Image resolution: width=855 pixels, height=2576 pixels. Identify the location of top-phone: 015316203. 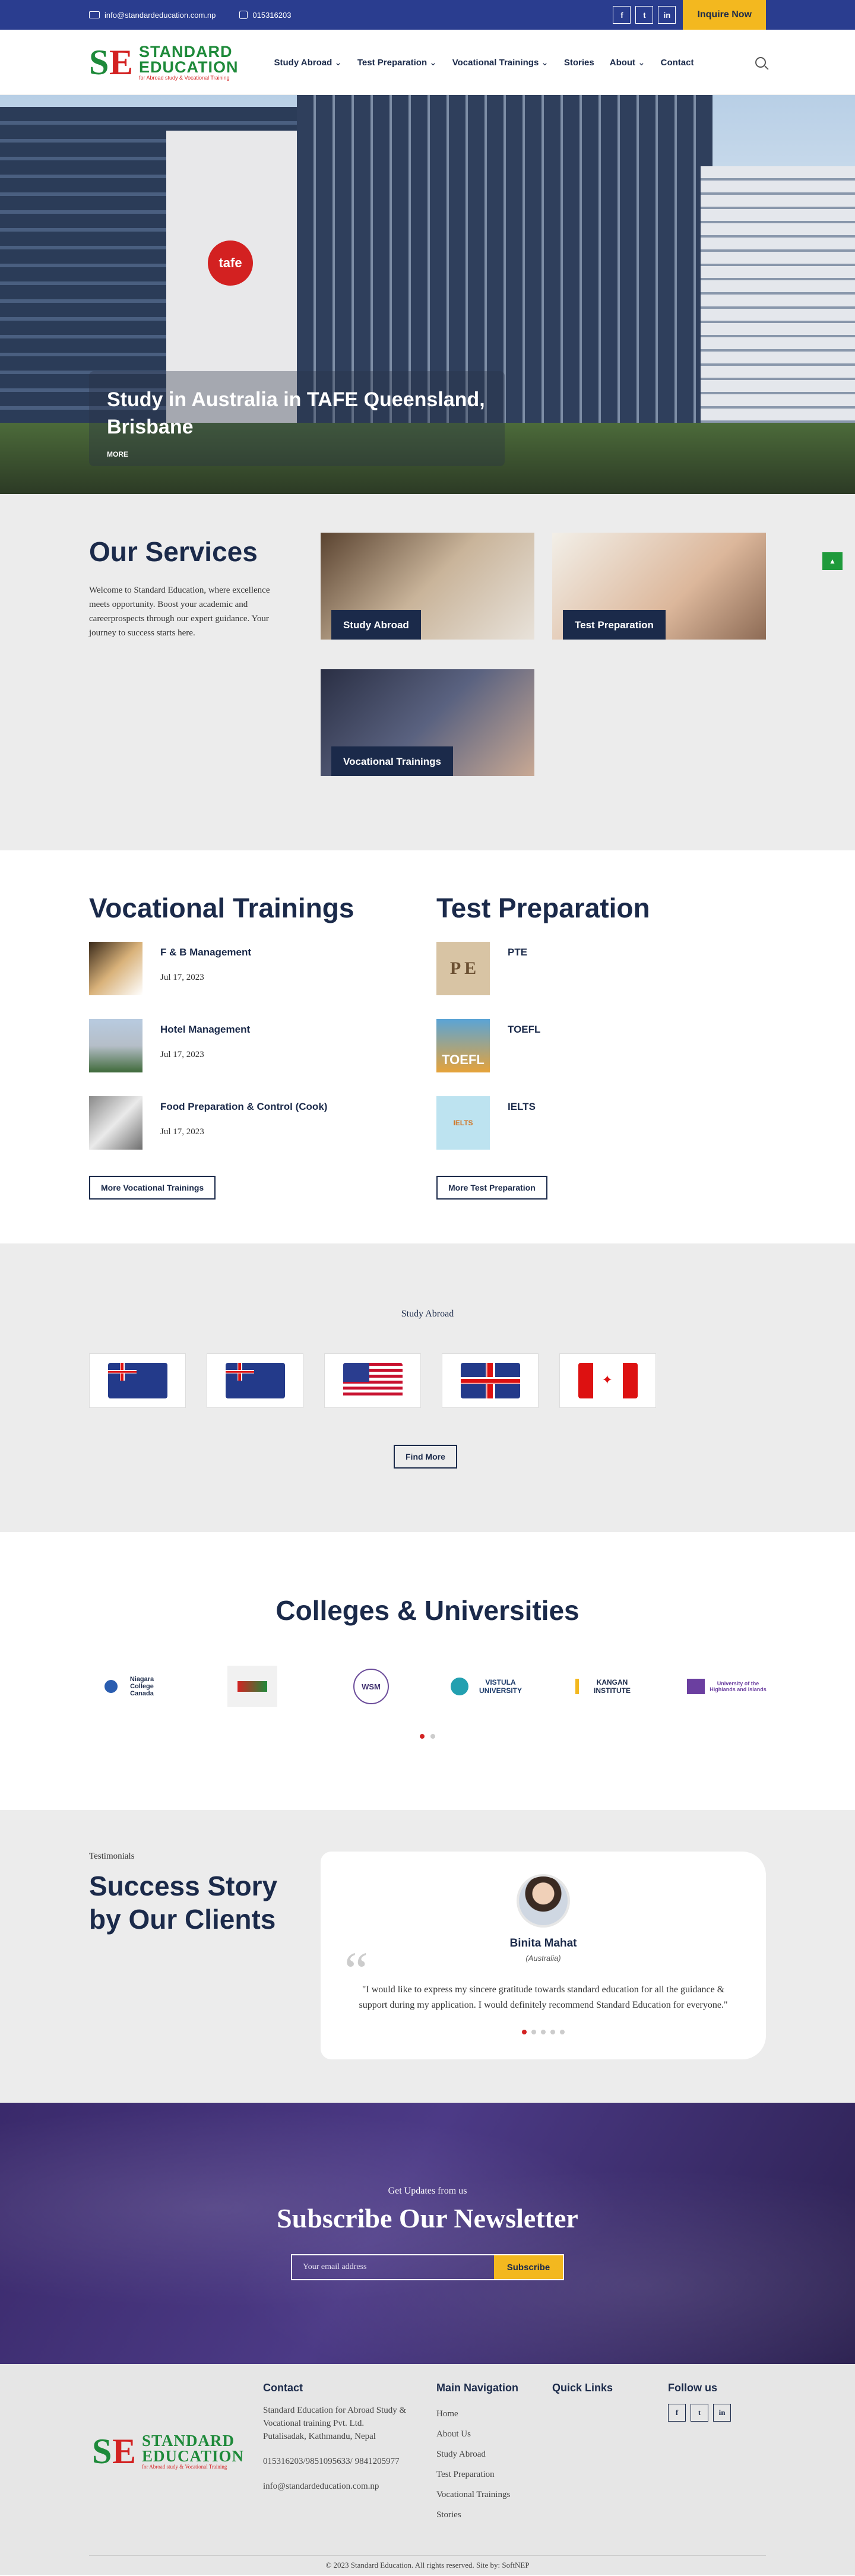
(265, 15).